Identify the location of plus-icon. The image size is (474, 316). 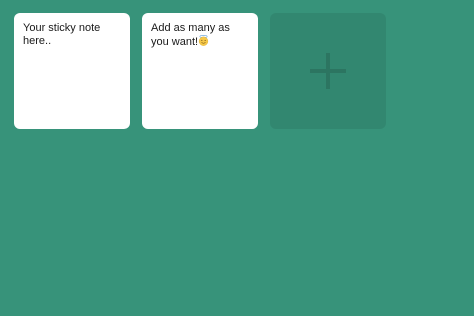
(328, 71).